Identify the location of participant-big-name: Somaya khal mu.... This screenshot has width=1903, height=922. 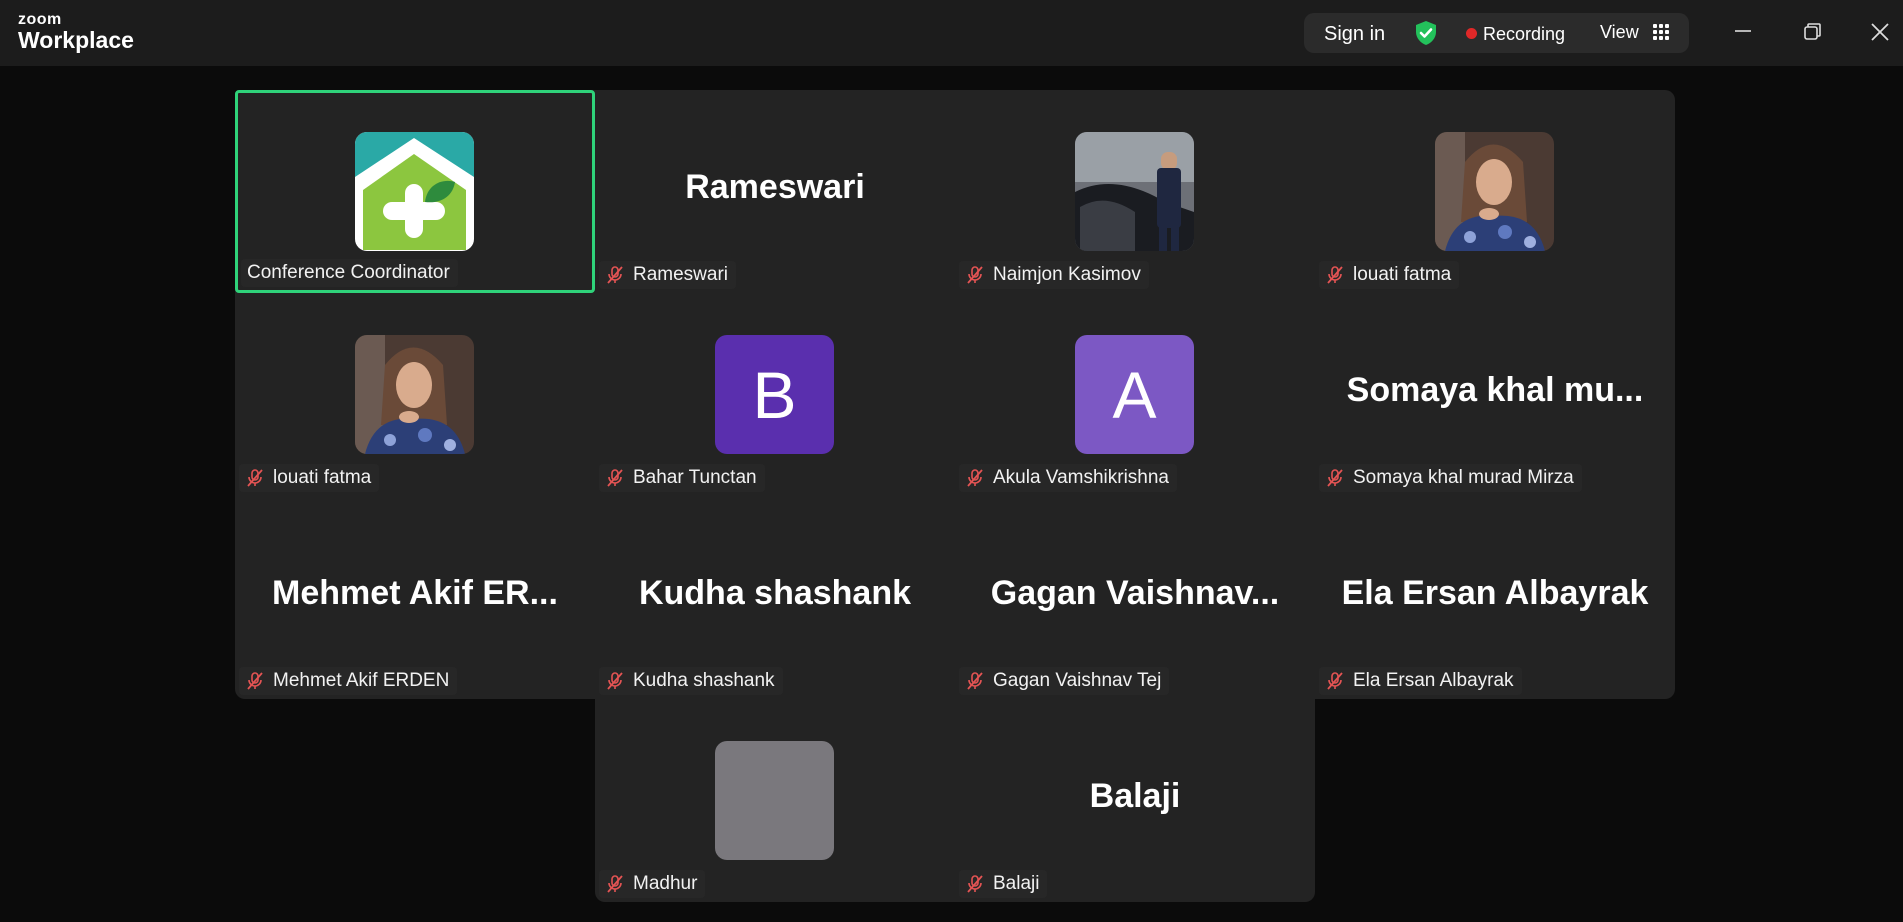
(1495, 390).